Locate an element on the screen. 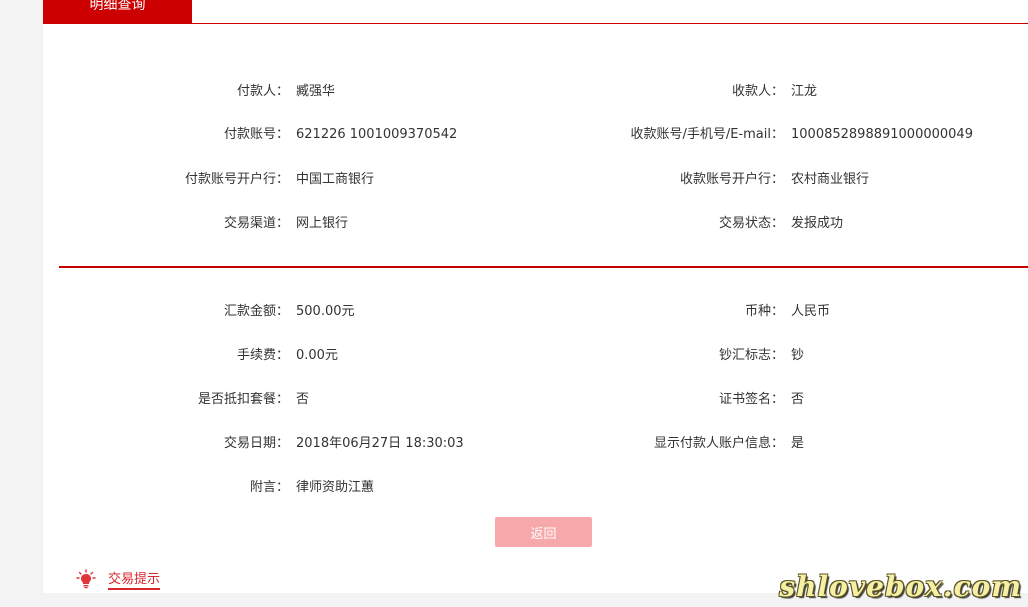 The image size is (1028, 607). date-row: 交易日期： 2018年06月27日 18:30:03 显示付款人账户信息： 是 is located at coordinates (535, 444).